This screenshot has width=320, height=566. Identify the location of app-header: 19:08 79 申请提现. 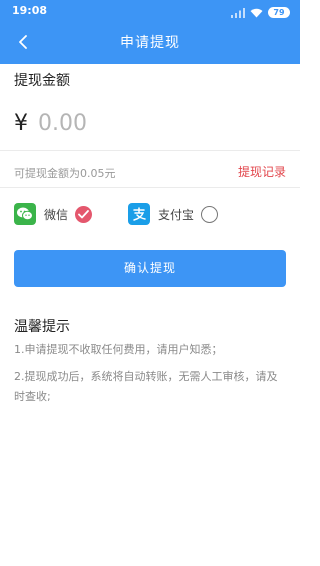
(150, 32).